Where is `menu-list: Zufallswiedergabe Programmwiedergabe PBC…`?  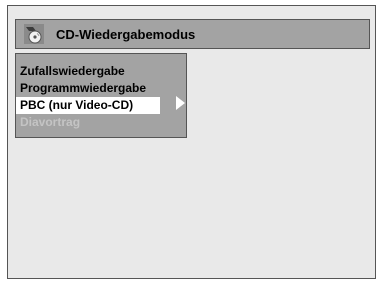 menu-list: Zufallswiedergabe Programmwiedergabe PBC… is located at coordinates (101, 97).